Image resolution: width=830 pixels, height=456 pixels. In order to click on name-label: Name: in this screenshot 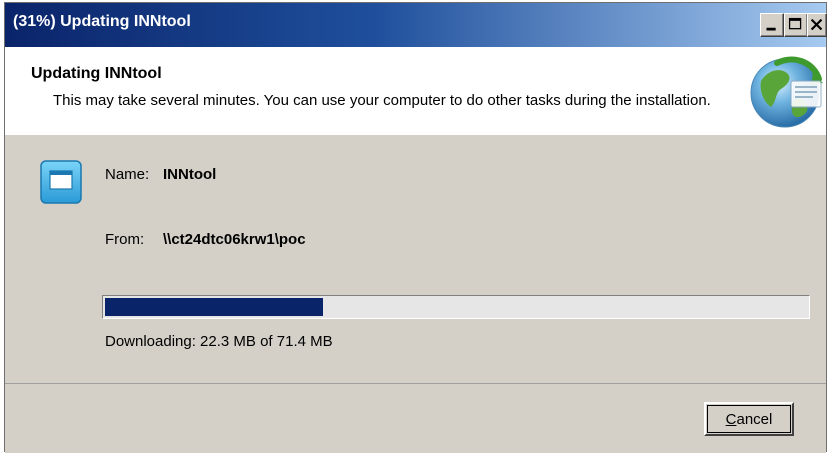, I will do `click(127, 174)`.